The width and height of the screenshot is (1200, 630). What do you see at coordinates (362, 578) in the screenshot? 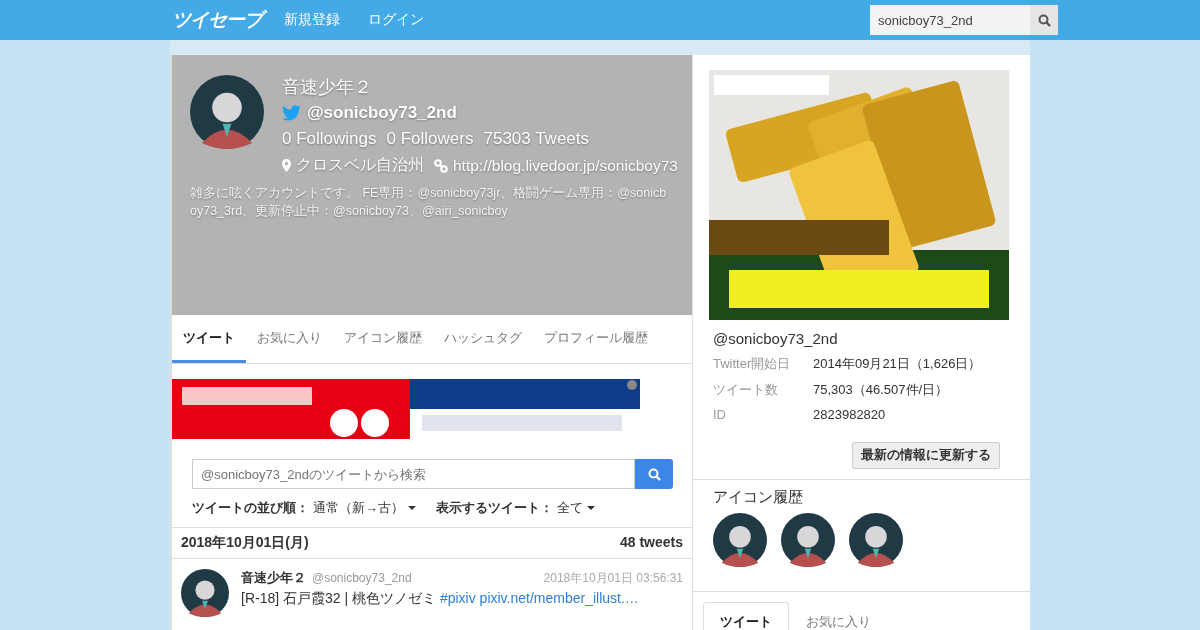
I see `tweet-handle: @sonicboy73_2nd` at bounding box center [362, 578].